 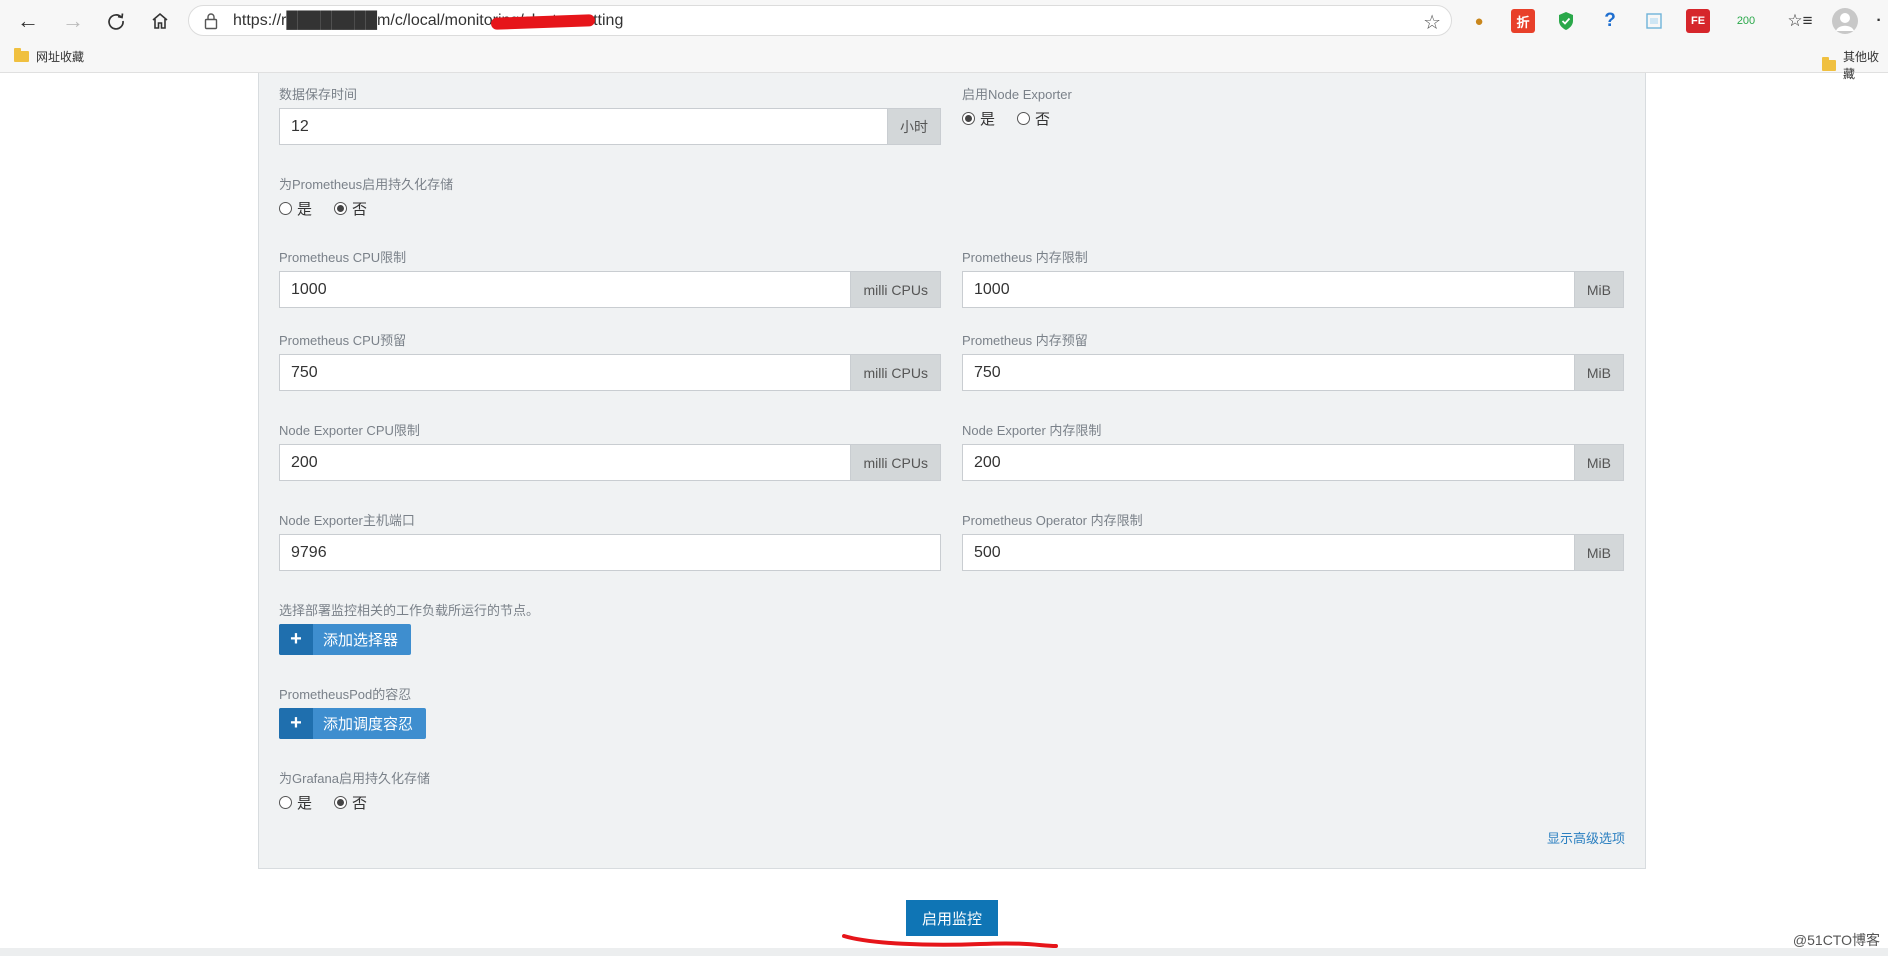 What do you see at coordinates (914, 126) in the screenshot?
I see `retention-unit: 小时` at bounding box center [914, 126].